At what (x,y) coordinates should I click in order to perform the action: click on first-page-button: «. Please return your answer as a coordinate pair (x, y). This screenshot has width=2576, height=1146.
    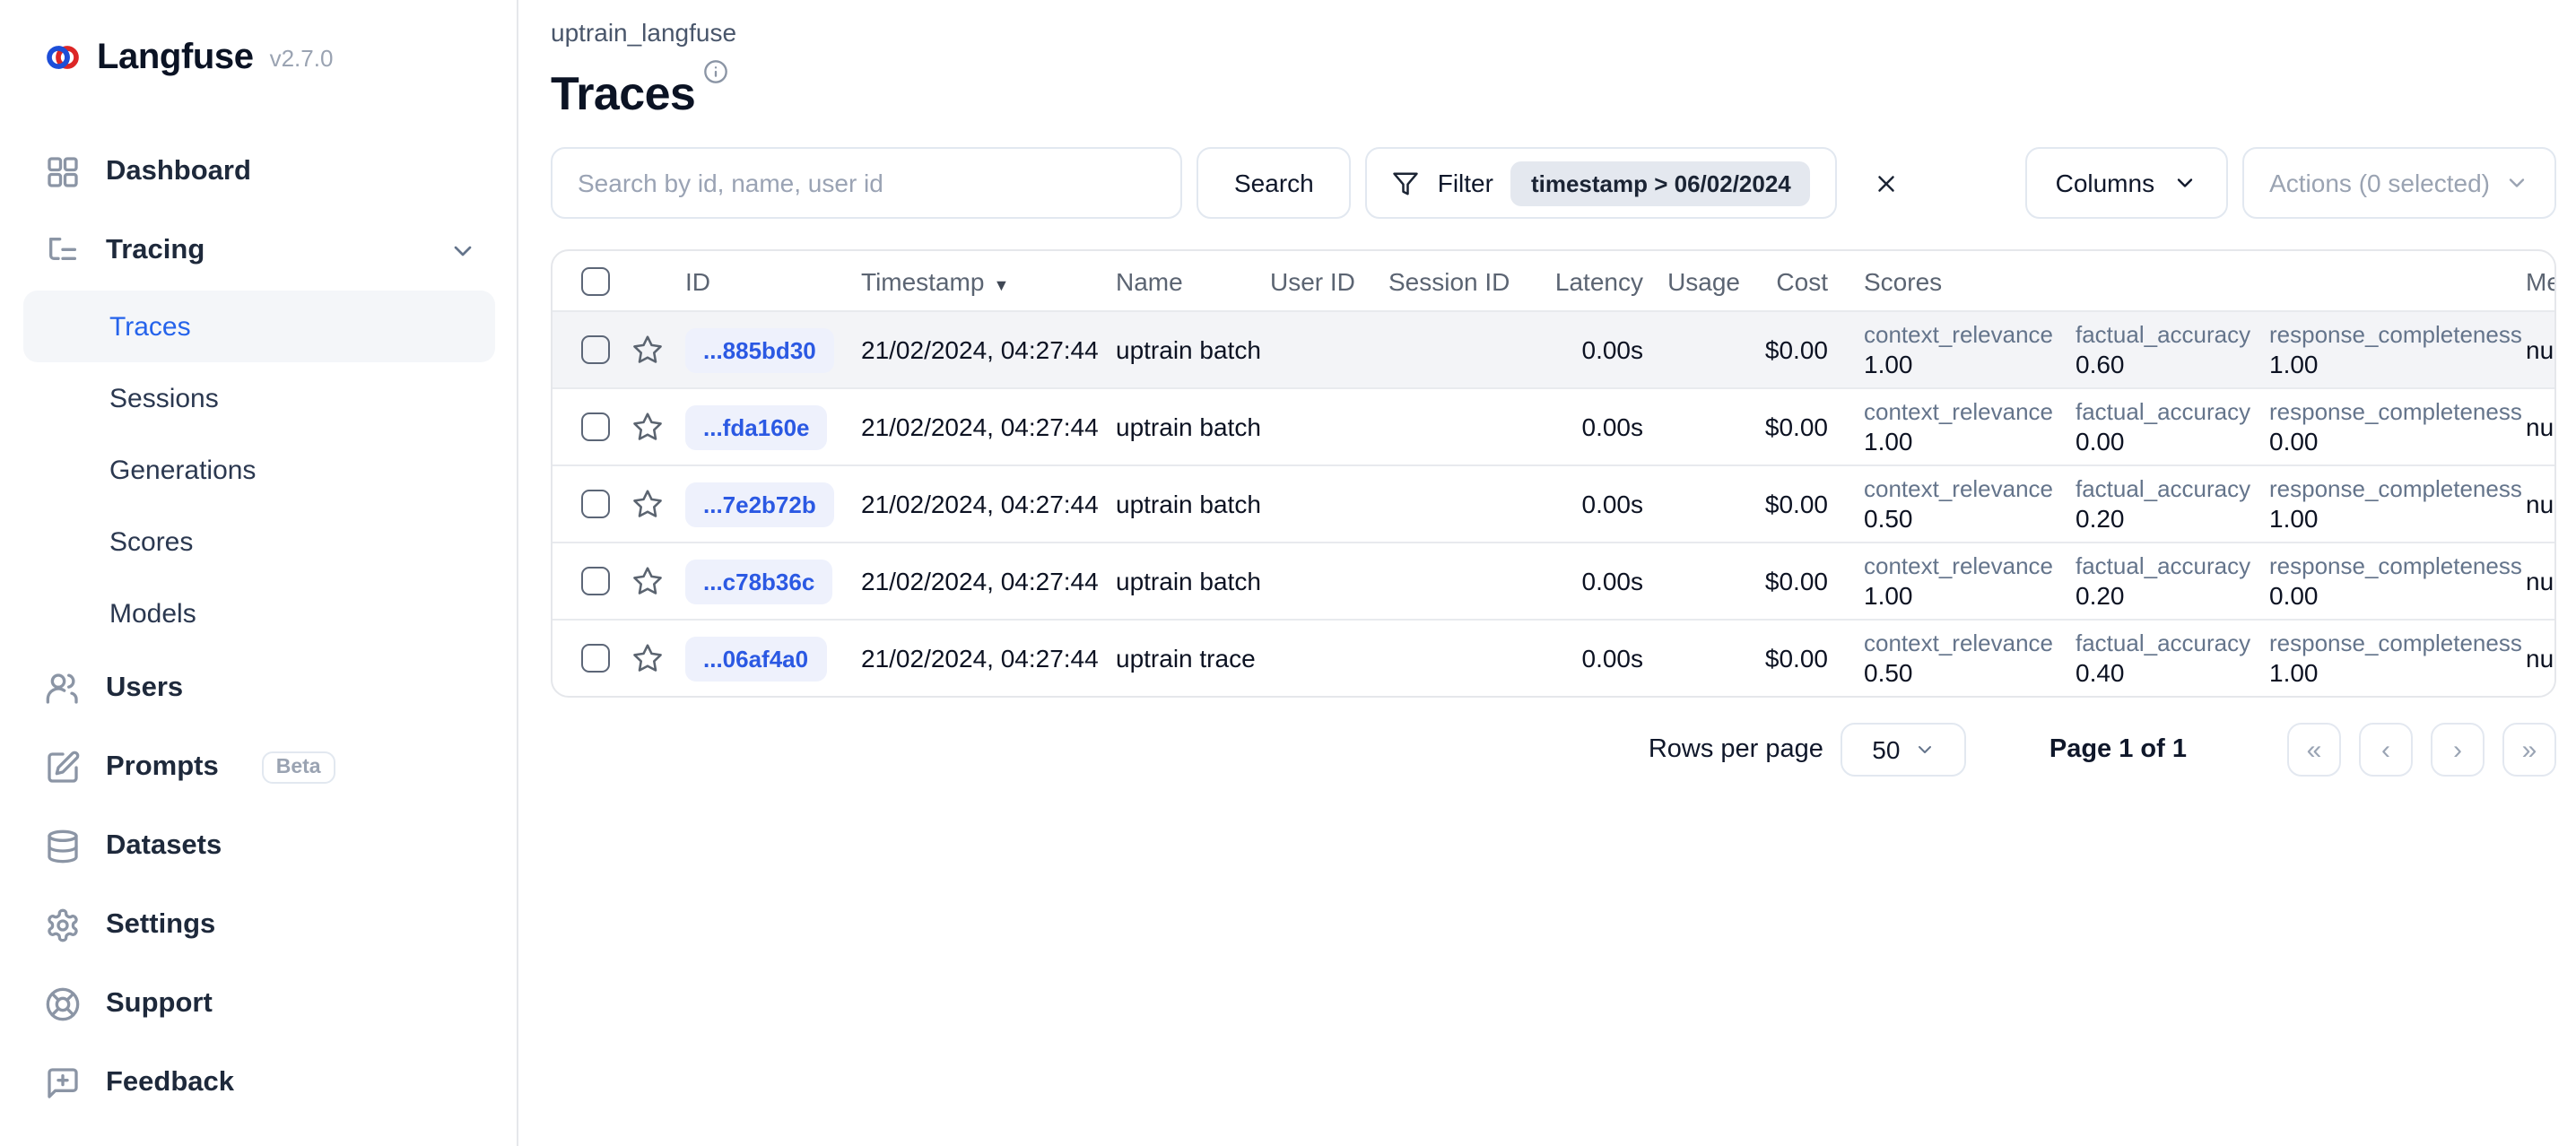
    Looking at the image, I should click on (2314, 750).